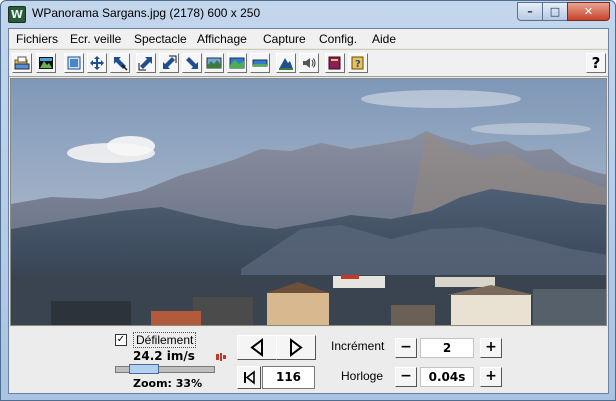 This screenshot has height=401, width=616. What do you see at coordinates (144, 369) in the screenshot?
I see `zoom-slider-thumb` at bounding box center [144, 369].